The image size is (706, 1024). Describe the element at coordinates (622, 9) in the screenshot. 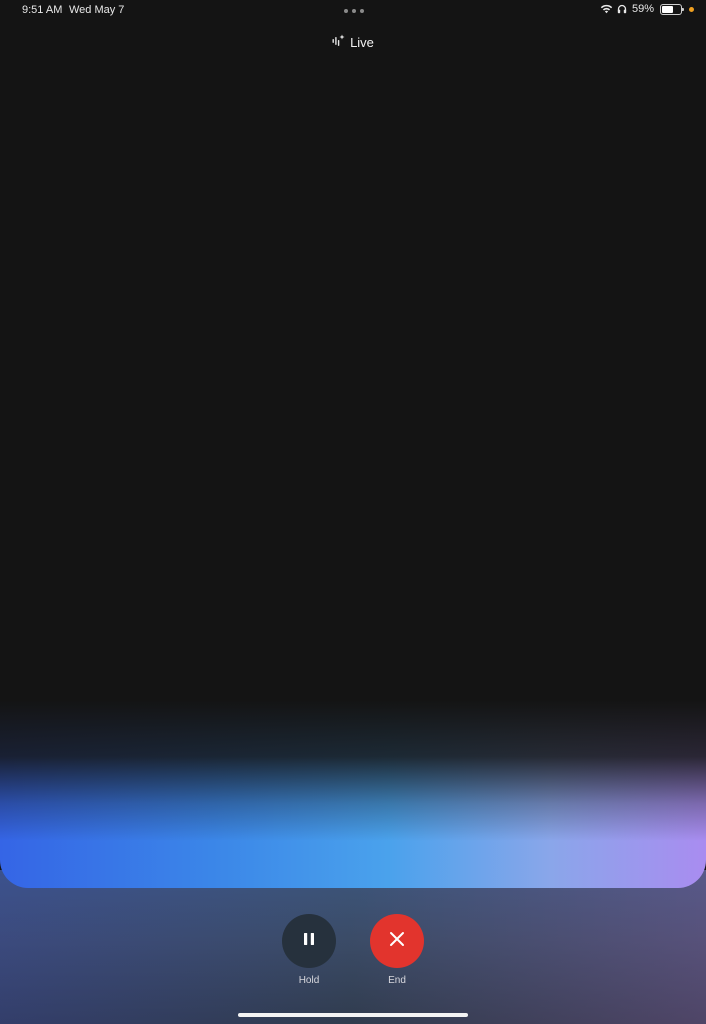

I see `headphones-icon` at that location.